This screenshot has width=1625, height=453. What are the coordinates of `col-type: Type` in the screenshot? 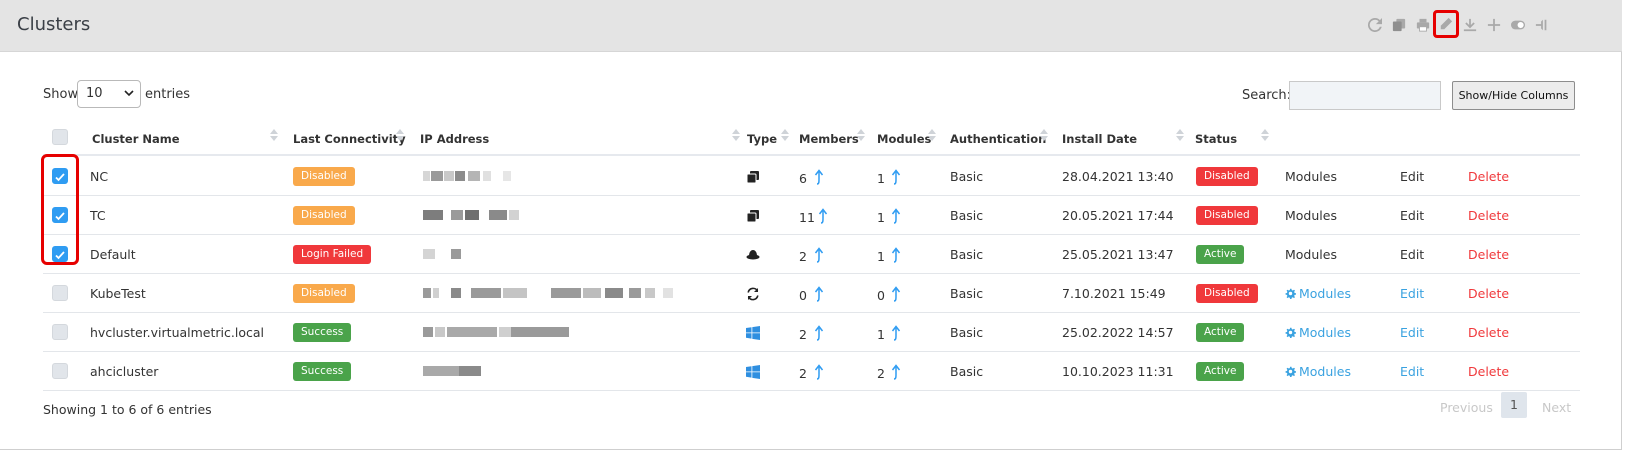 It's located at (762, 139).